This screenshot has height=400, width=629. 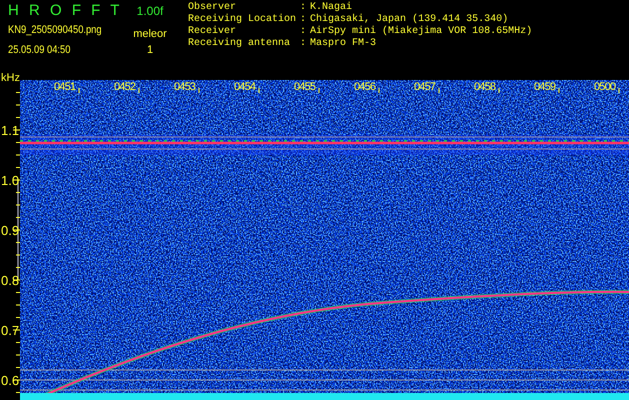 What do you see at coordinates (185, 87) in the screenshot?
I see `time-label: 0453` at bounding box center [185, 87].